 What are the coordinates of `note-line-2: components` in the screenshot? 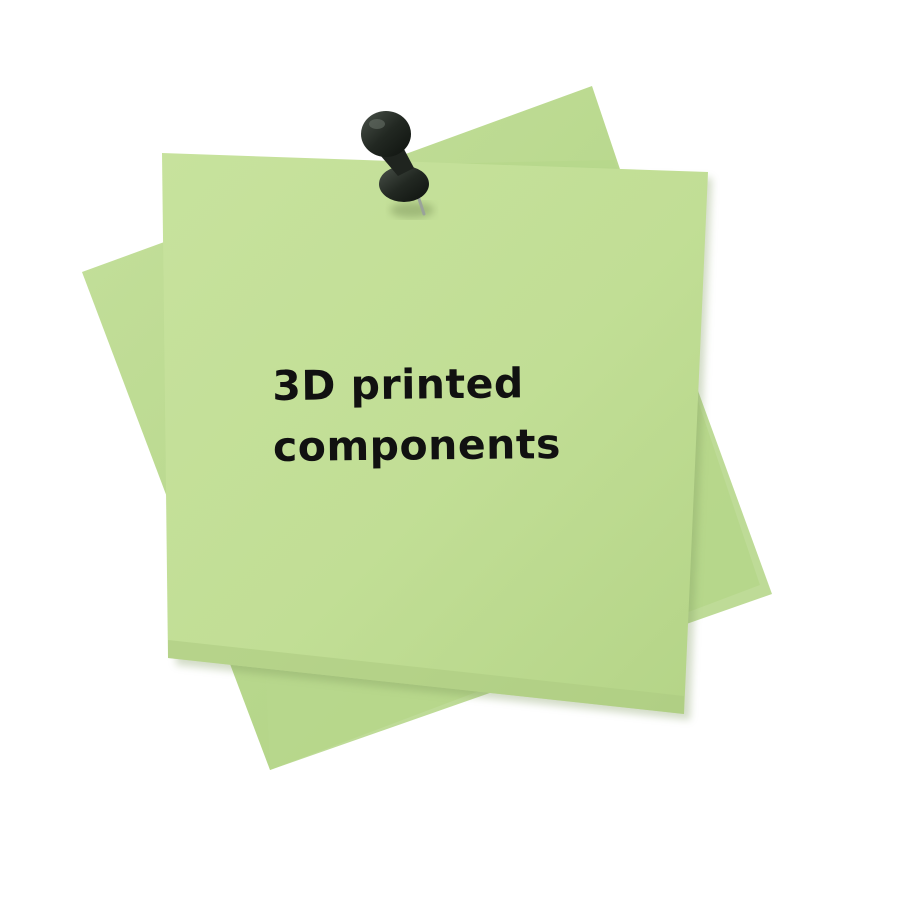 It's located at (417, 445).